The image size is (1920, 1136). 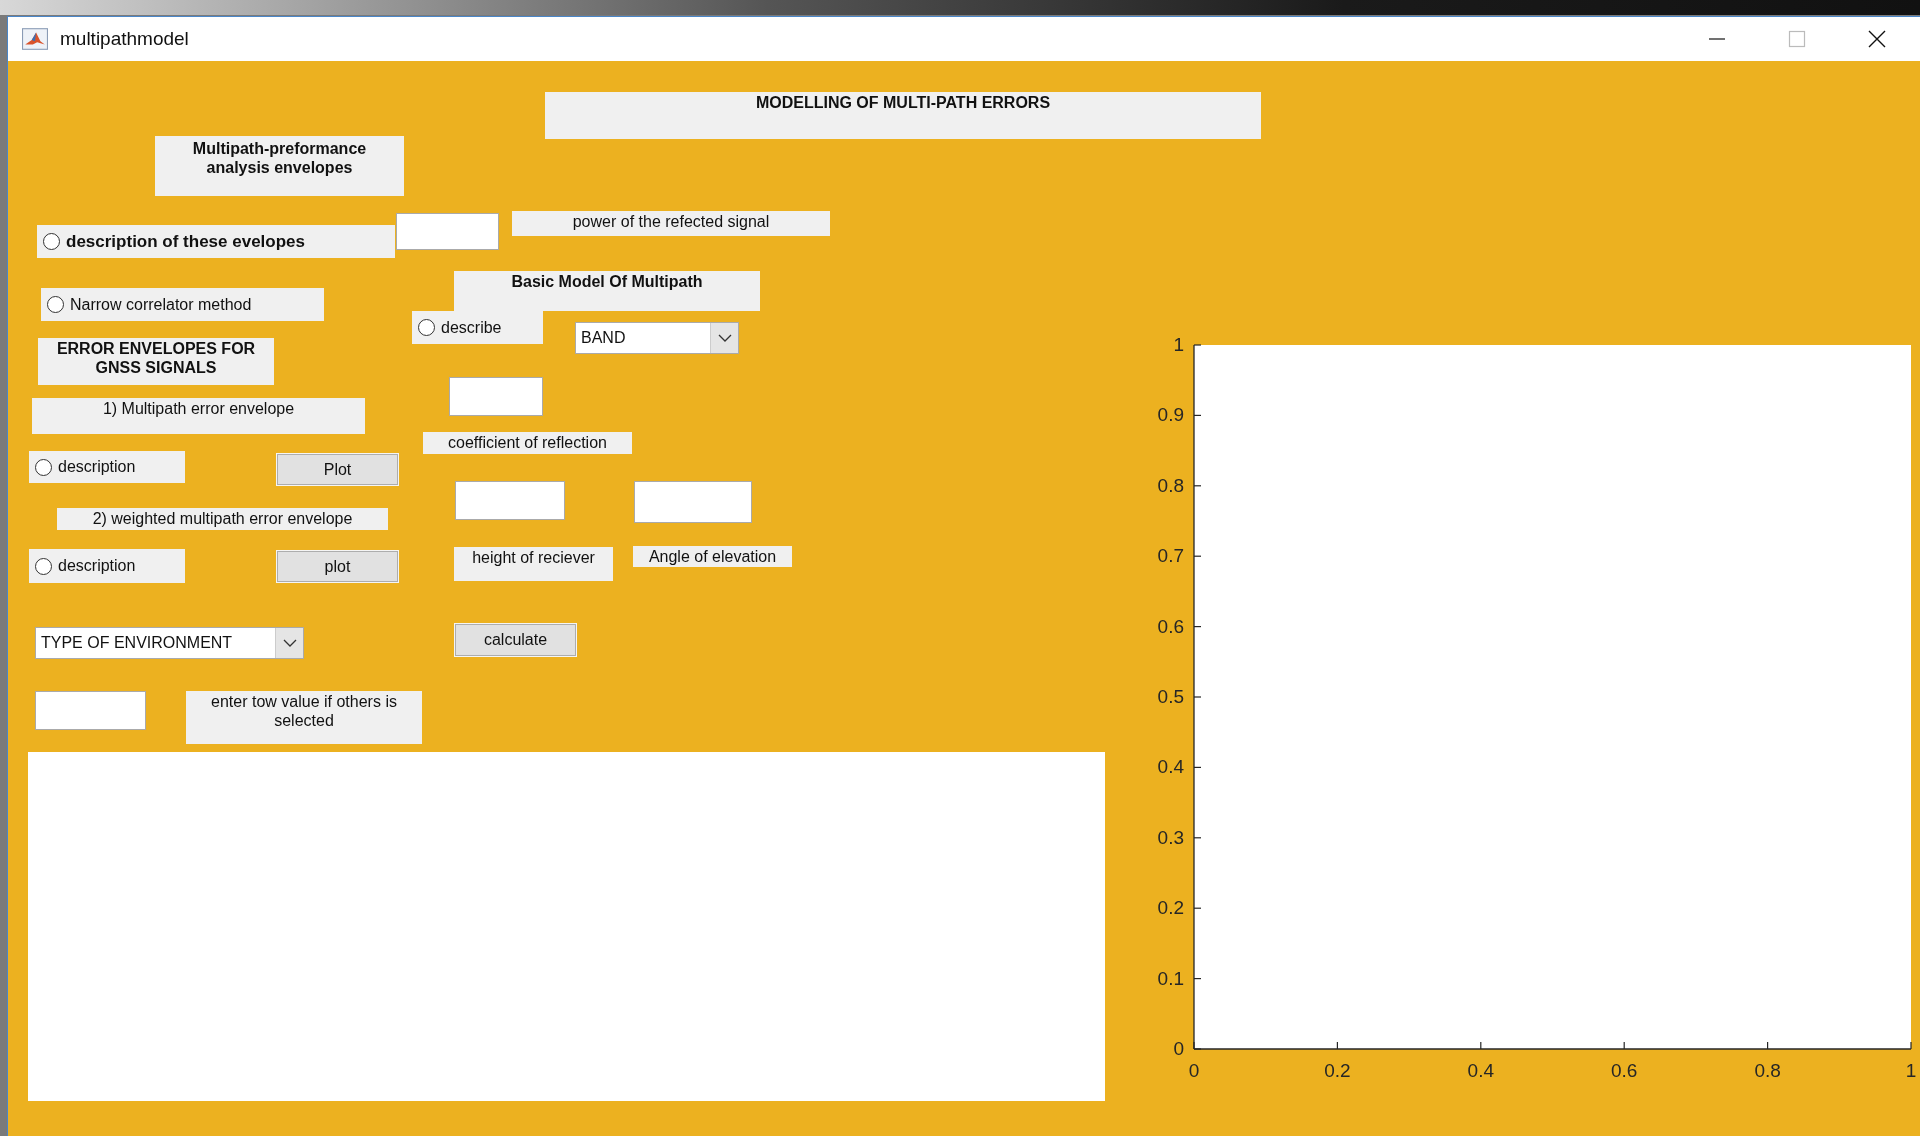 What do you see at coordinates (1170, 415) in the screenshot?
I see `tick-label: 0.9` at bounding box center [1170, 415].